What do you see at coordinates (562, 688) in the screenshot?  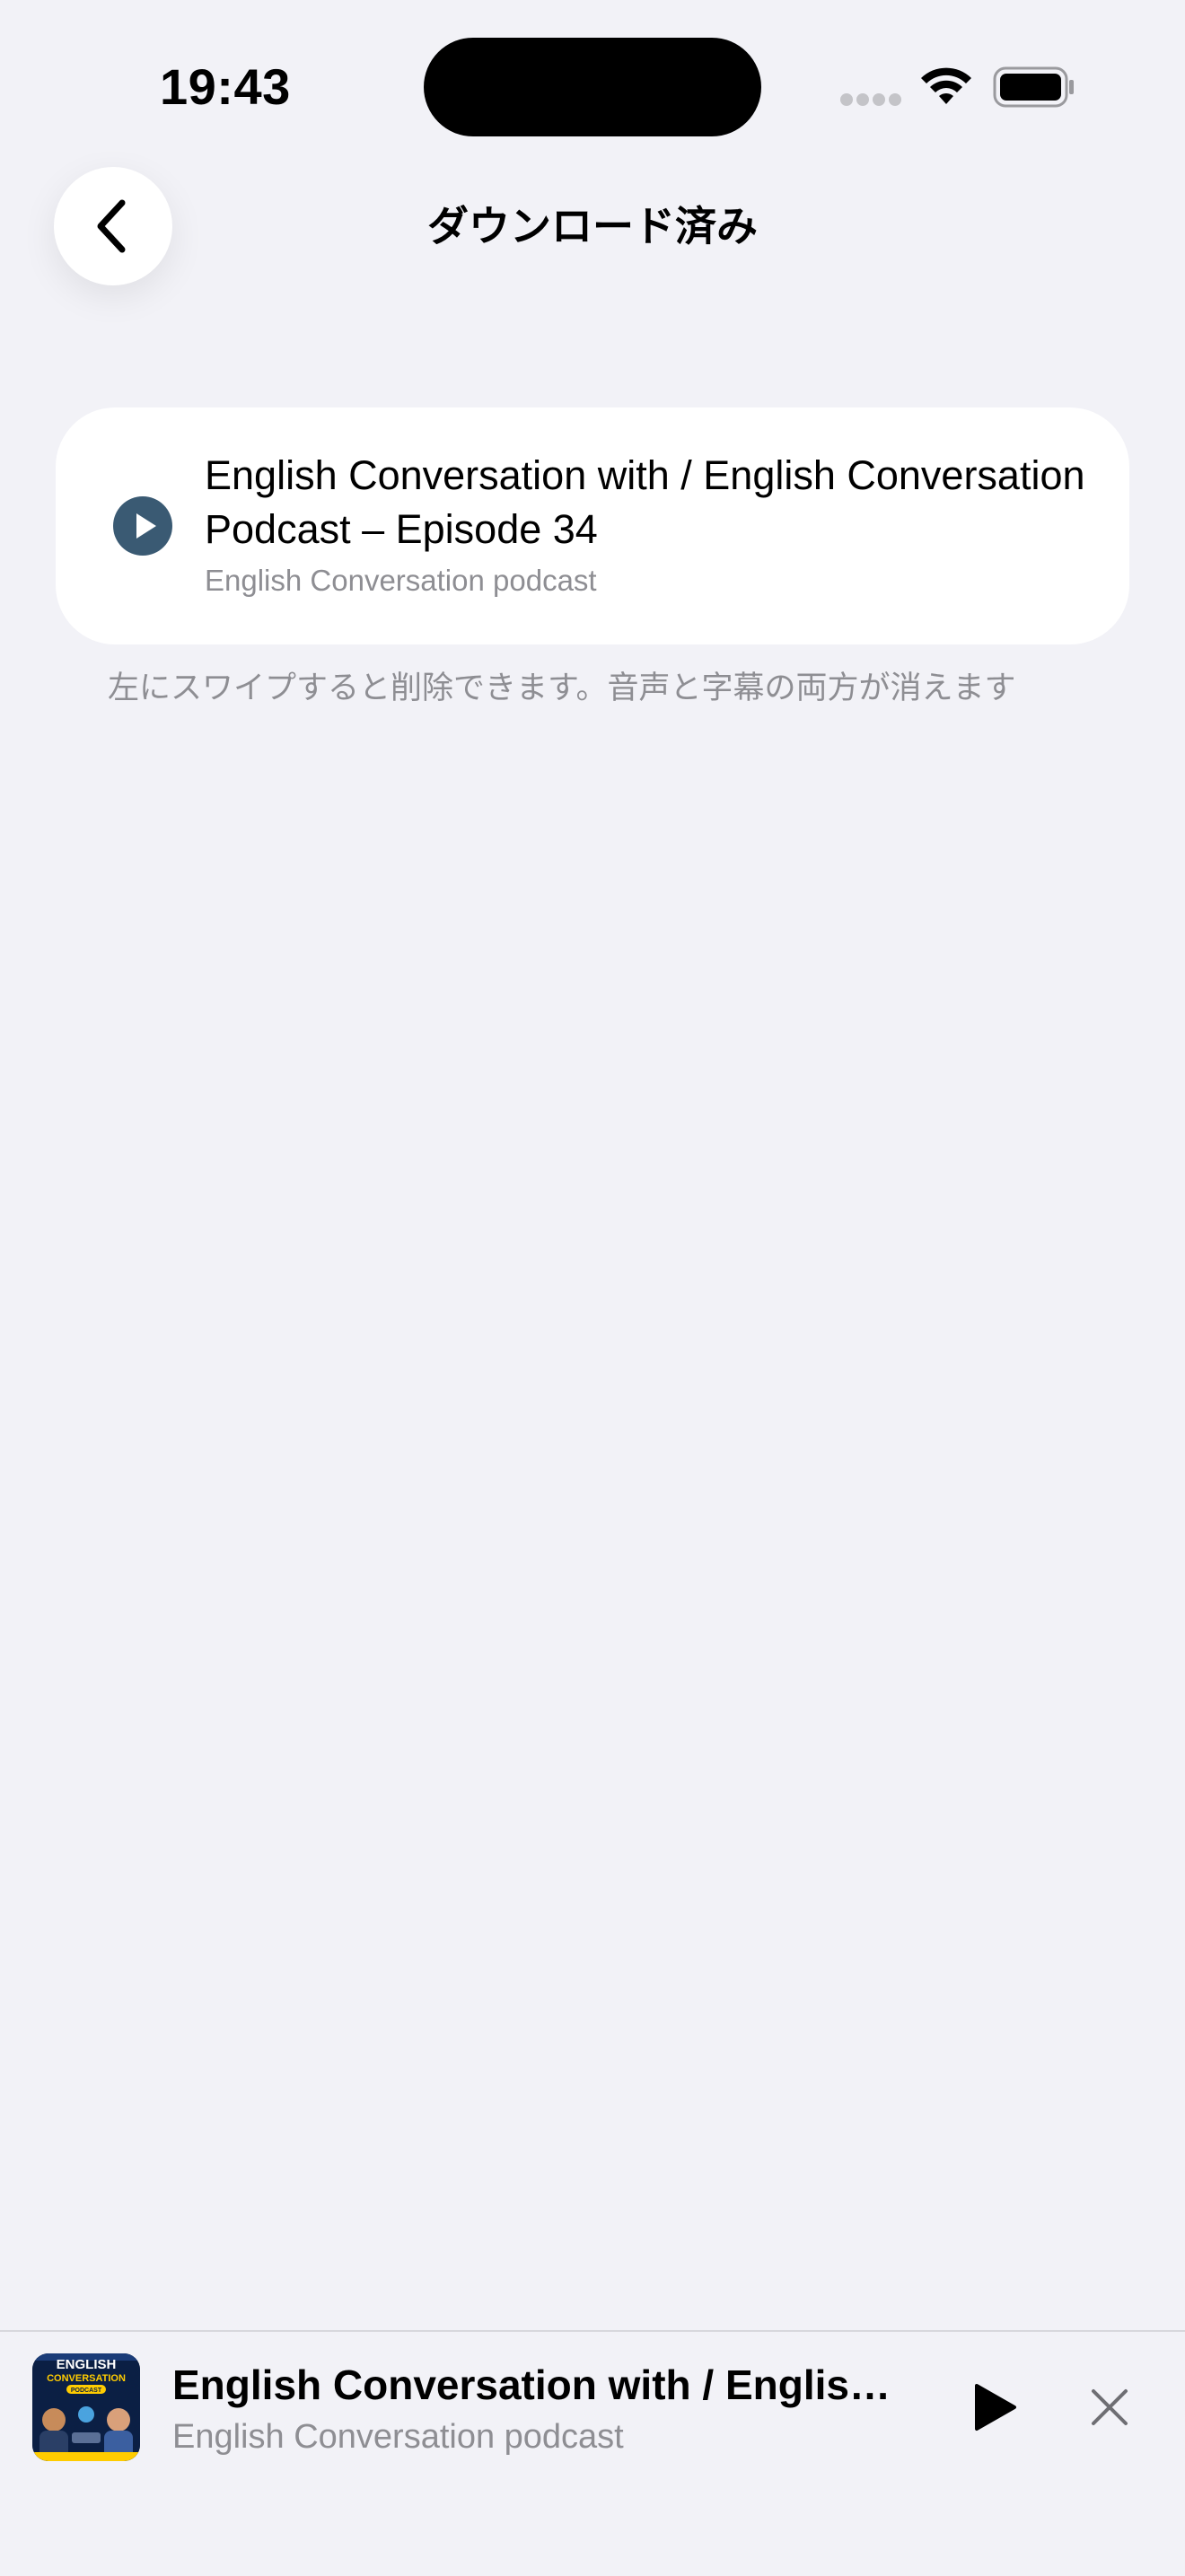 I see `swipe-hint-text: 左にスワイプすると削除できます。音声と字幕の両方が消えます` at bounding box center [562, 688].